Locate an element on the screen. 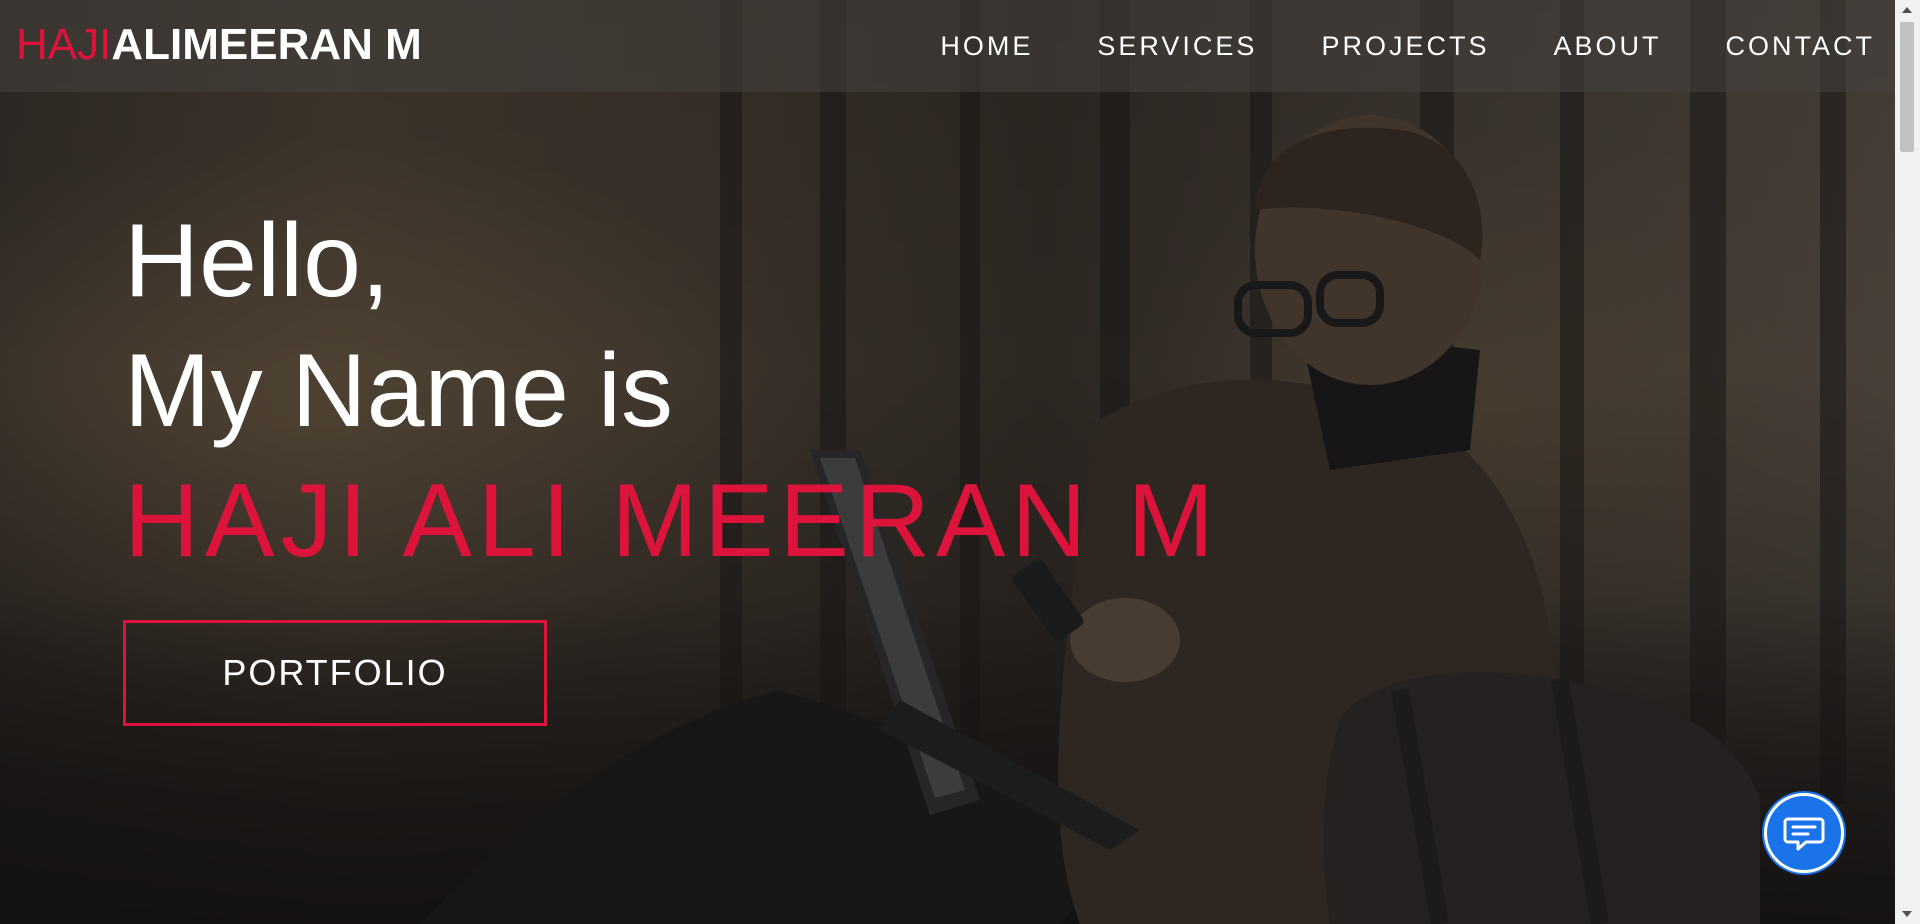 The image size is (1920, 924). scroll-down-arrow-icon is located at coordinates (1907, 914).